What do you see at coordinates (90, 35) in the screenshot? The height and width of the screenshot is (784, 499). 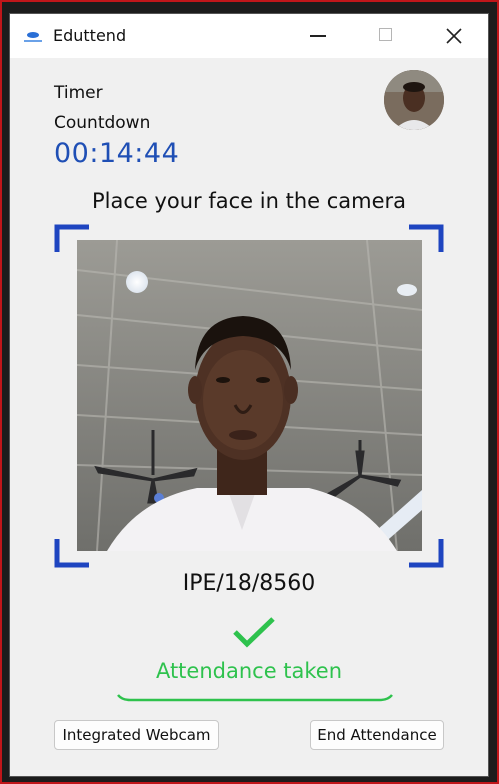 I see `window-title: Eduttend` at bounding box center [90, 35].